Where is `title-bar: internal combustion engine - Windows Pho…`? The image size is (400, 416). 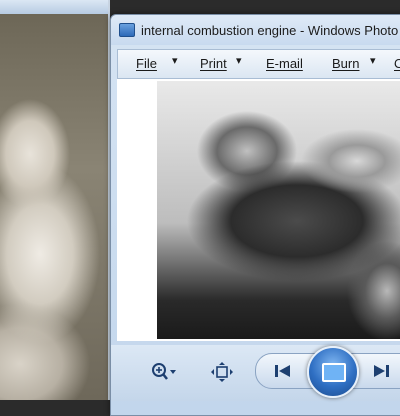 title-bar: internal combustion engine - Windows Pho… is located at coordinates (255, 30).